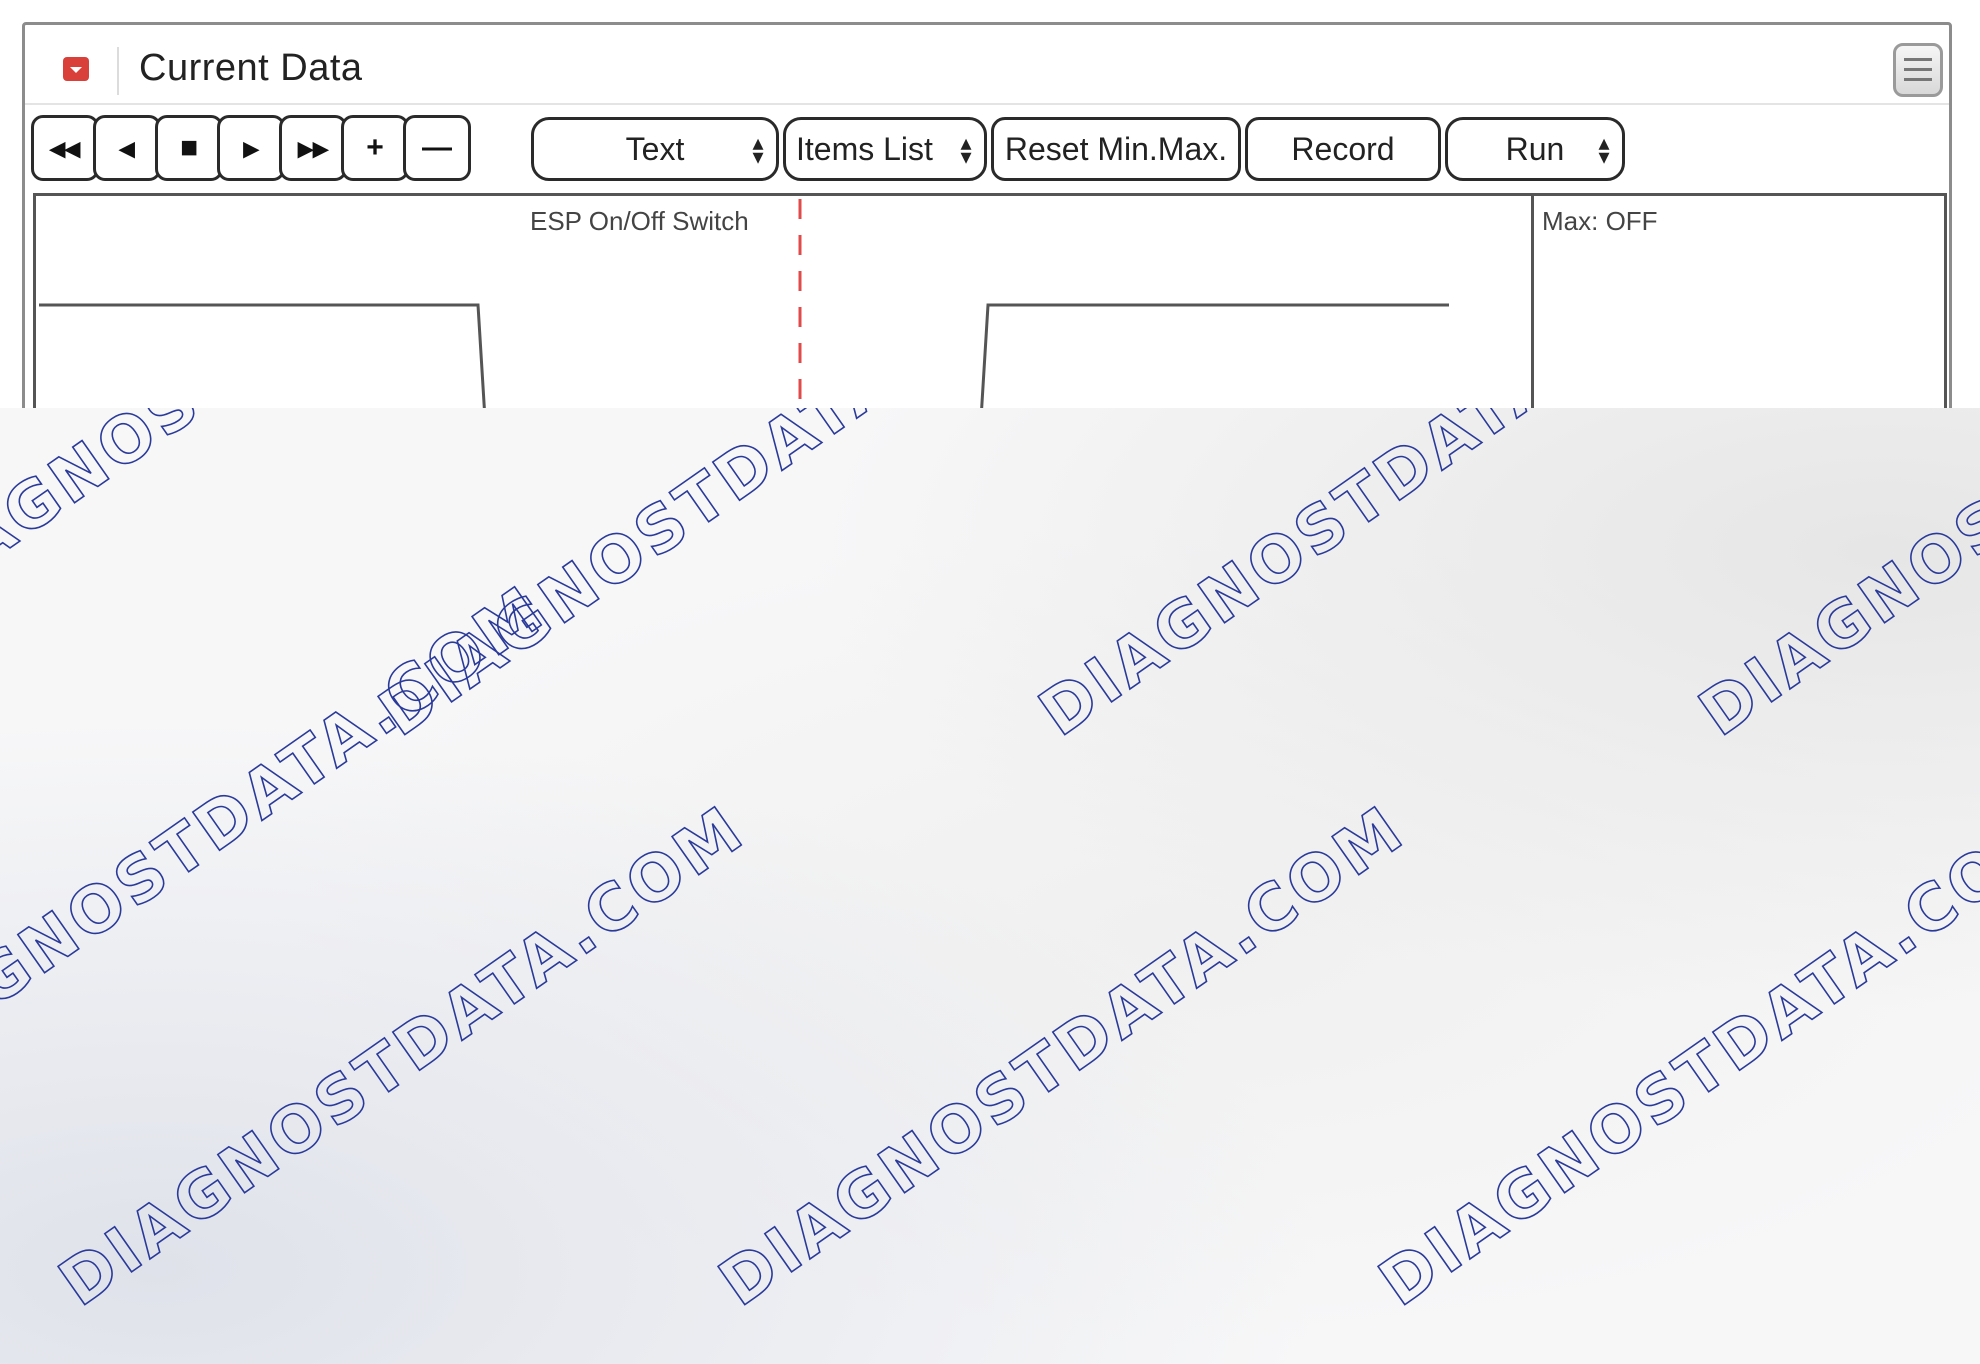 This screenshot has width=1980, height=1364. I want to click on fast-rewind-icon: ◂◂, so click(65, 148).